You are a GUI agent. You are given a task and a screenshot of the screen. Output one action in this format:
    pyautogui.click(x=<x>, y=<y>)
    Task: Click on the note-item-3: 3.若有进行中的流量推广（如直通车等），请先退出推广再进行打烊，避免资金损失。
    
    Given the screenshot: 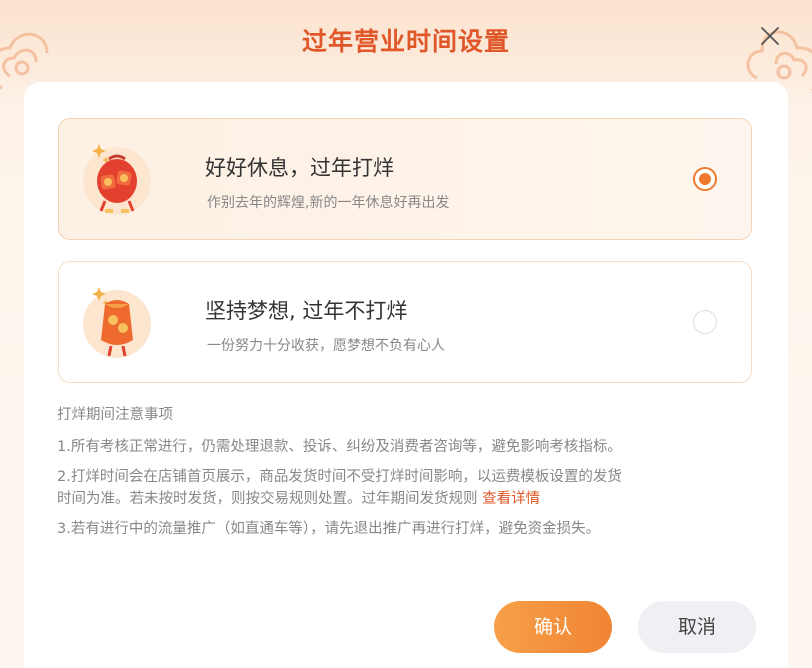 What is the action you would take?
    pyautogui.click(x=329, y=529)
    